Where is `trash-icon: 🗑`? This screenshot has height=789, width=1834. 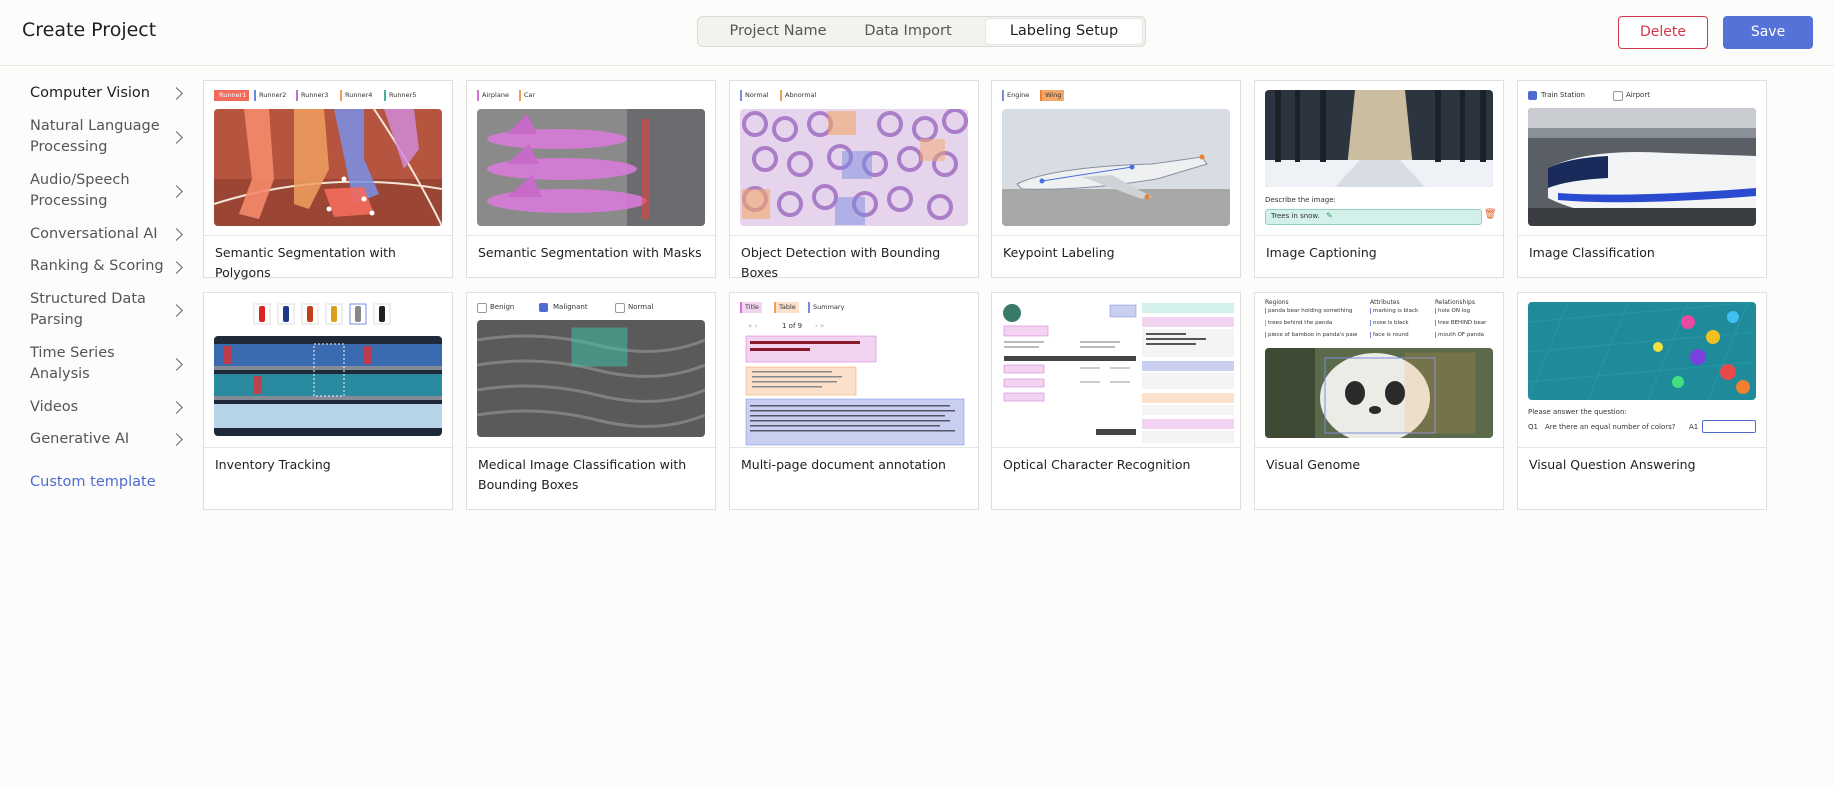 trash-icon: 🗑 is located at coordinates (1490, 214).